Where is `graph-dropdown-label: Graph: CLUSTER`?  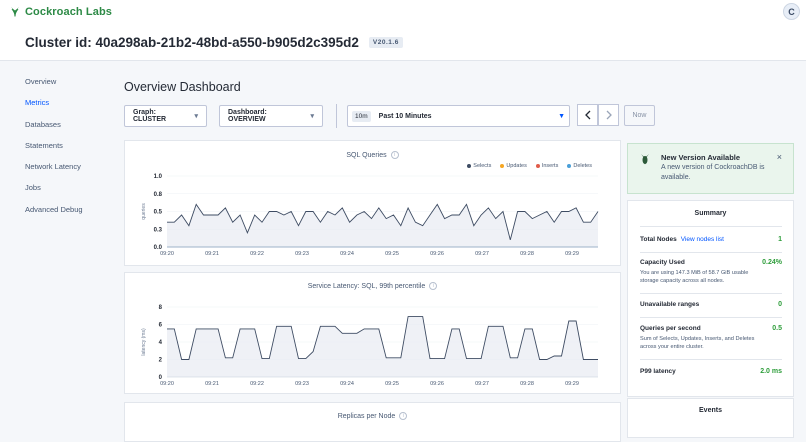
graph-dropdown-label: Graph: CLUSTER is located at coordinates (150, 116).